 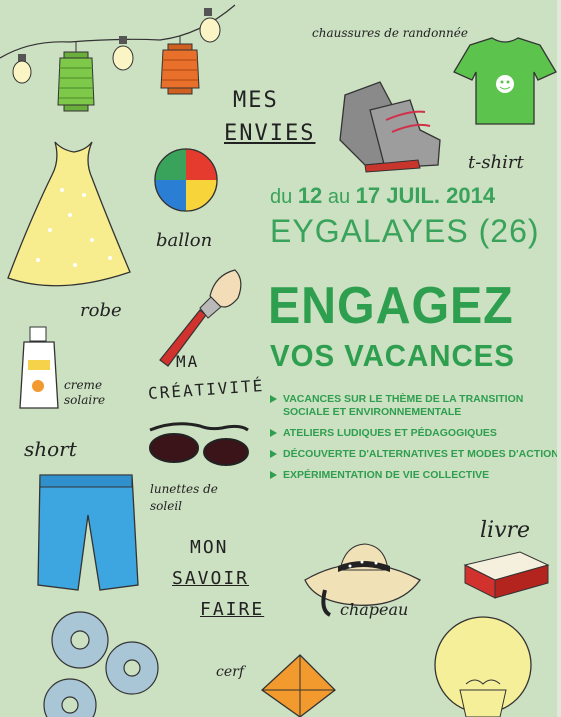 I want to click on dress-icon, so click(x=69, y=214).